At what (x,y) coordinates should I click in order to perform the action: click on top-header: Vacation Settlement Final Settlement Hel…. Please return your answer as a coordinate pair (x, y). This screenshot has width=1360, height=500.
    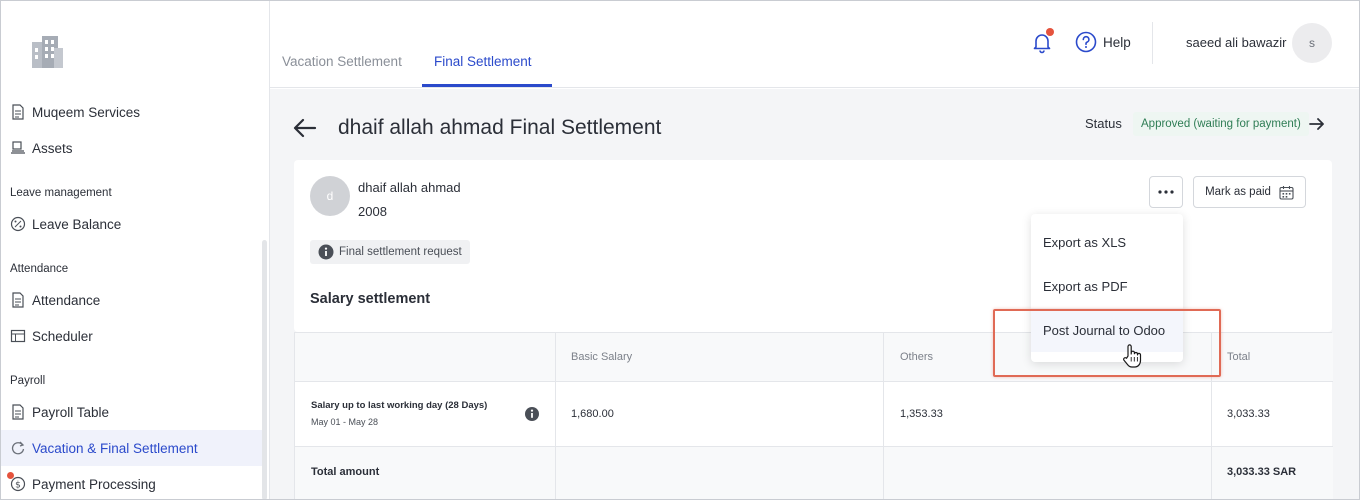
    Looking at the image, I should click on (815, 44).